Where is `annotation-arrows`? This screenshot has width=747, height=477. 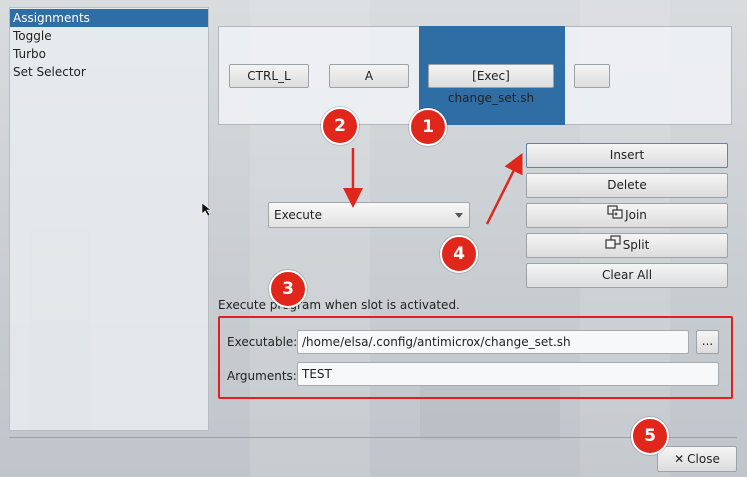
annotation-arrows is located at coordinates (362, 186).